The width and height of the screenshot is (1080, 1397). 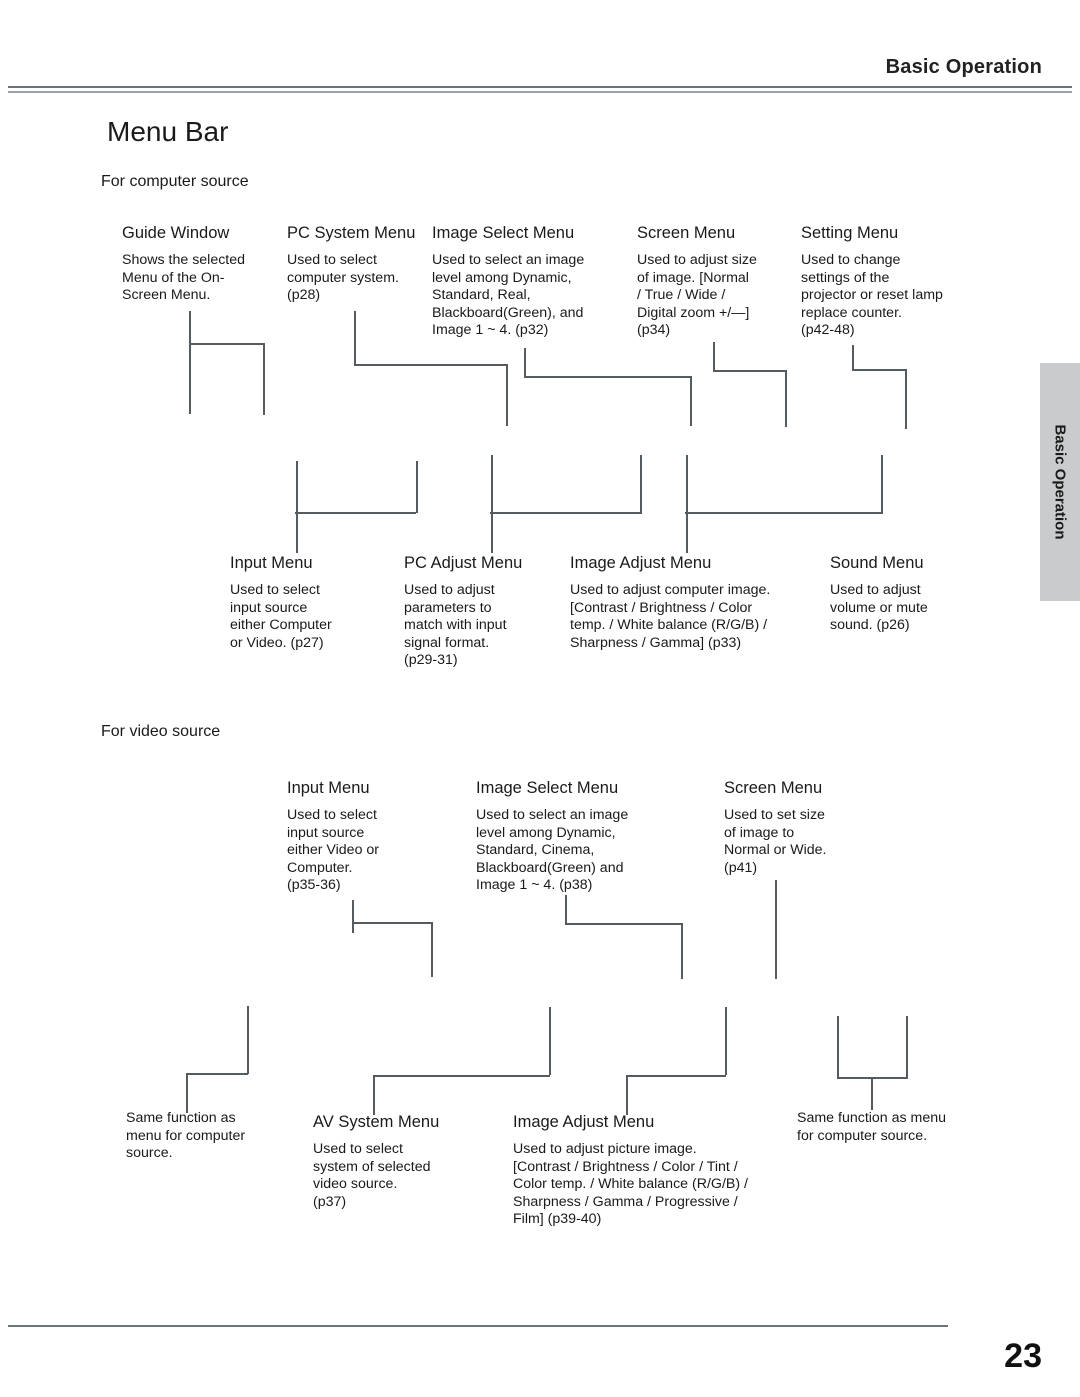 What do you see at coordinates (540, 92) in the screenshot?
I see `header-rule-lower` at bounding box center [540, 92].